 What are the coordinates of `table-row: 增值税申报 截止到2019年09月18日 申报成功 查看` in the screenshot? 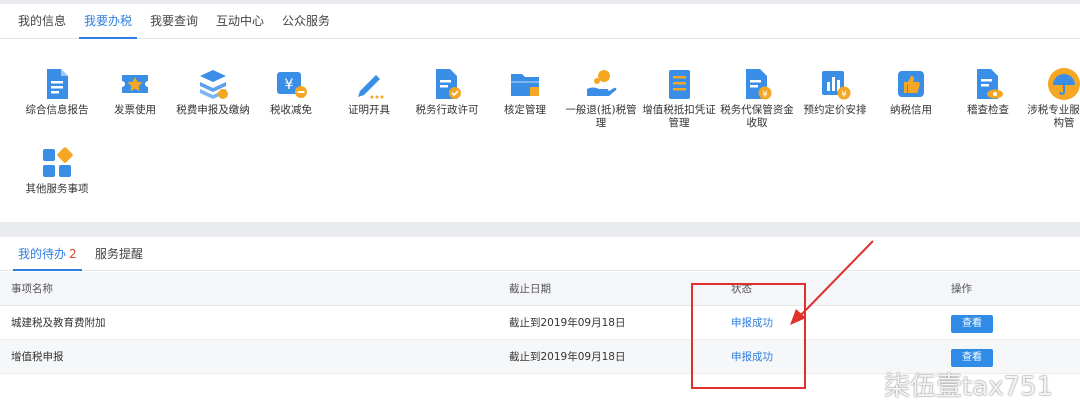 It's located at (540, 357).